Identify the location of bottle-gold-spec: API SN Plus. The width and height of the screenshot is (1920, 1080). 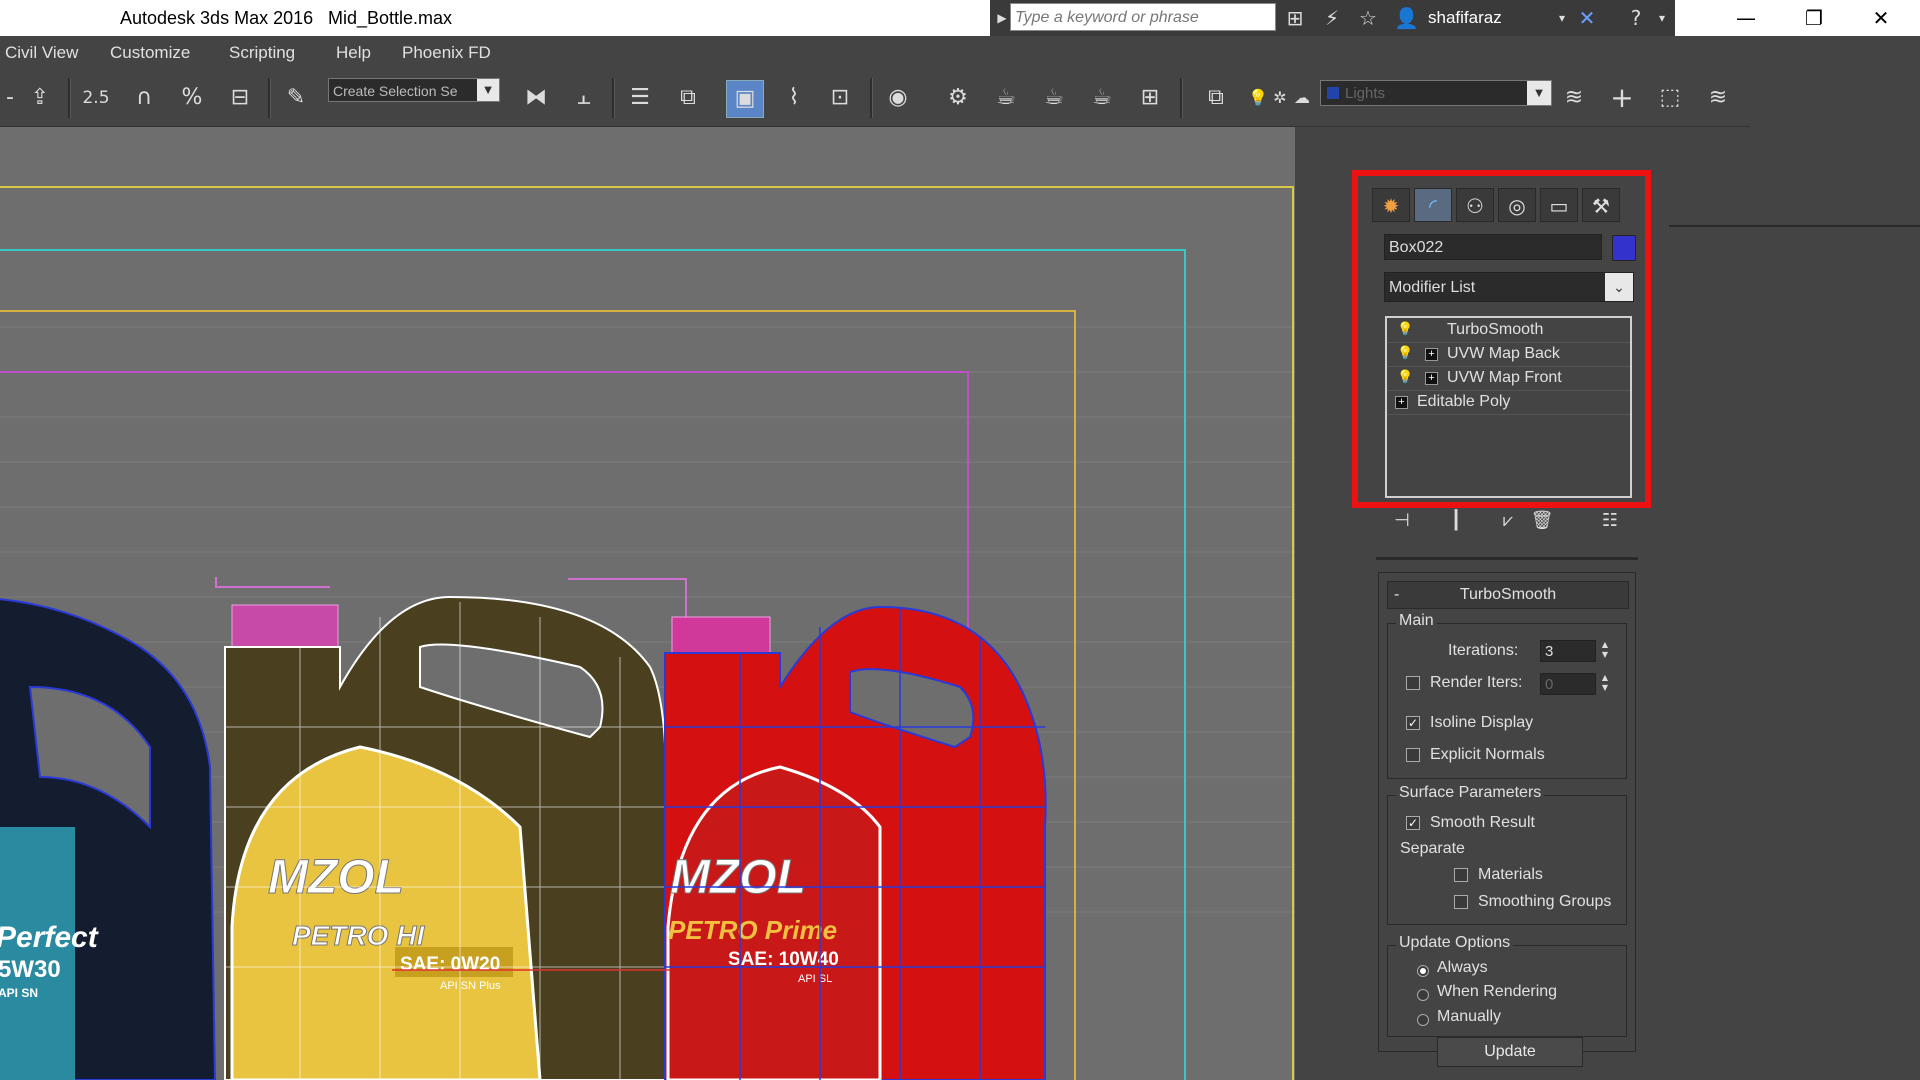
(470, 986).